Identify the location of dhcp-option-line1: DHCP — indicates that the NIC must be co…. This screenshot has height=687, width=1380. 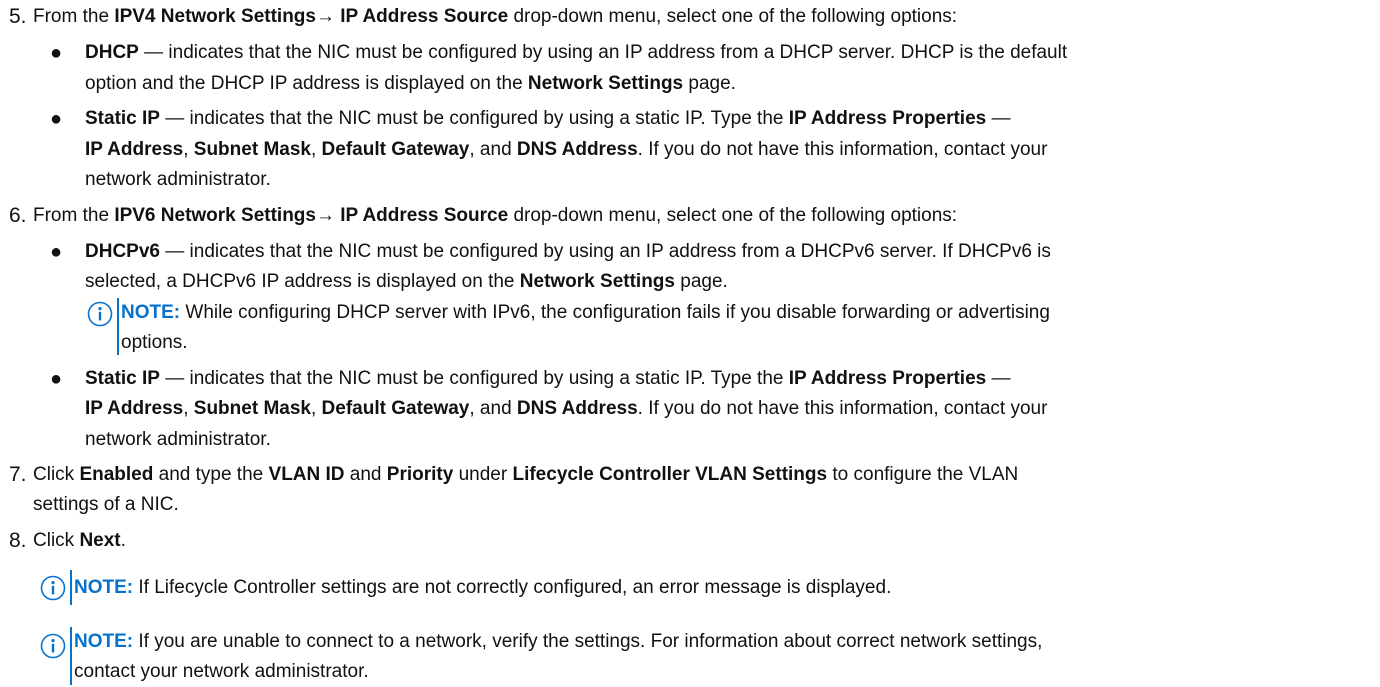
(576, 52).